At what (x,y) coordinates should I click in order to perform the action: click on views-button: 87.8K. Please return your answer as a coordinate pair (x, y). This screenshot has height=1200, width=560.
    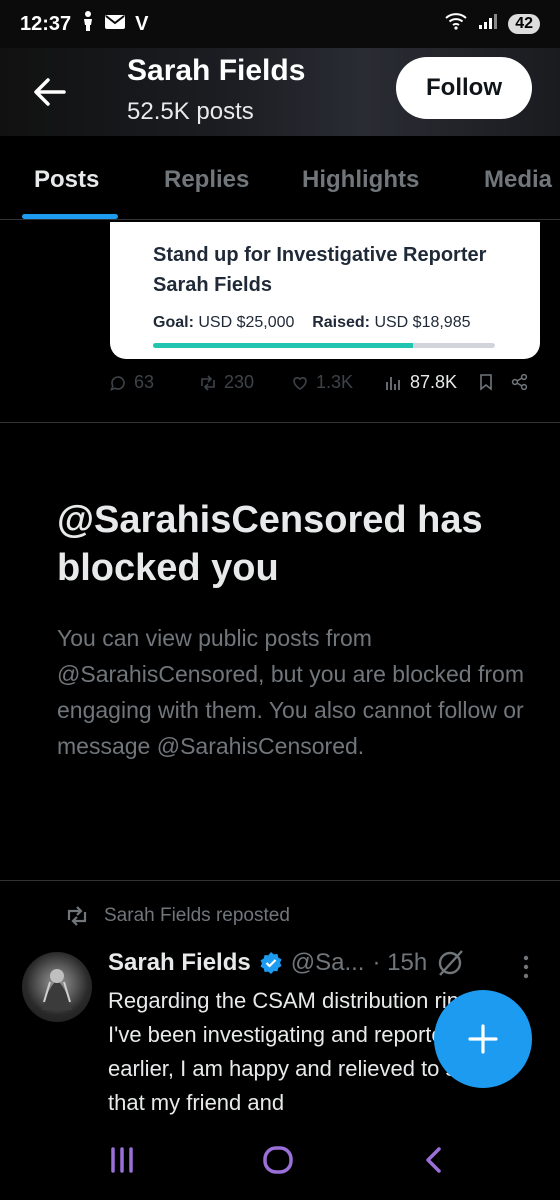
    Looking at the image, I should click on (420, 382).